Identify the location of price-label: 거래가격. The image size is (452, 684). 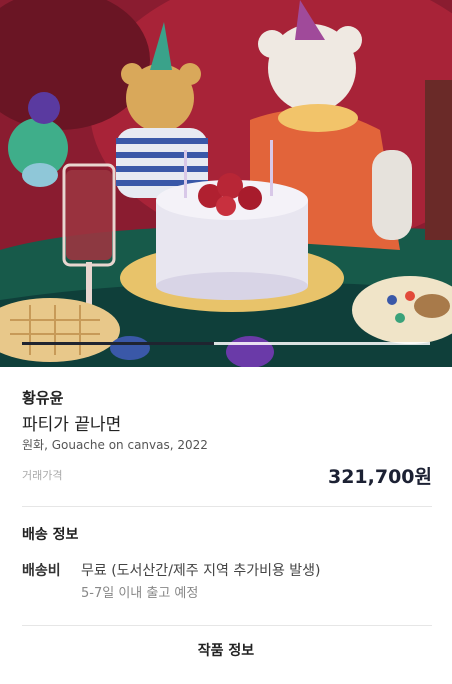
(42, 475).